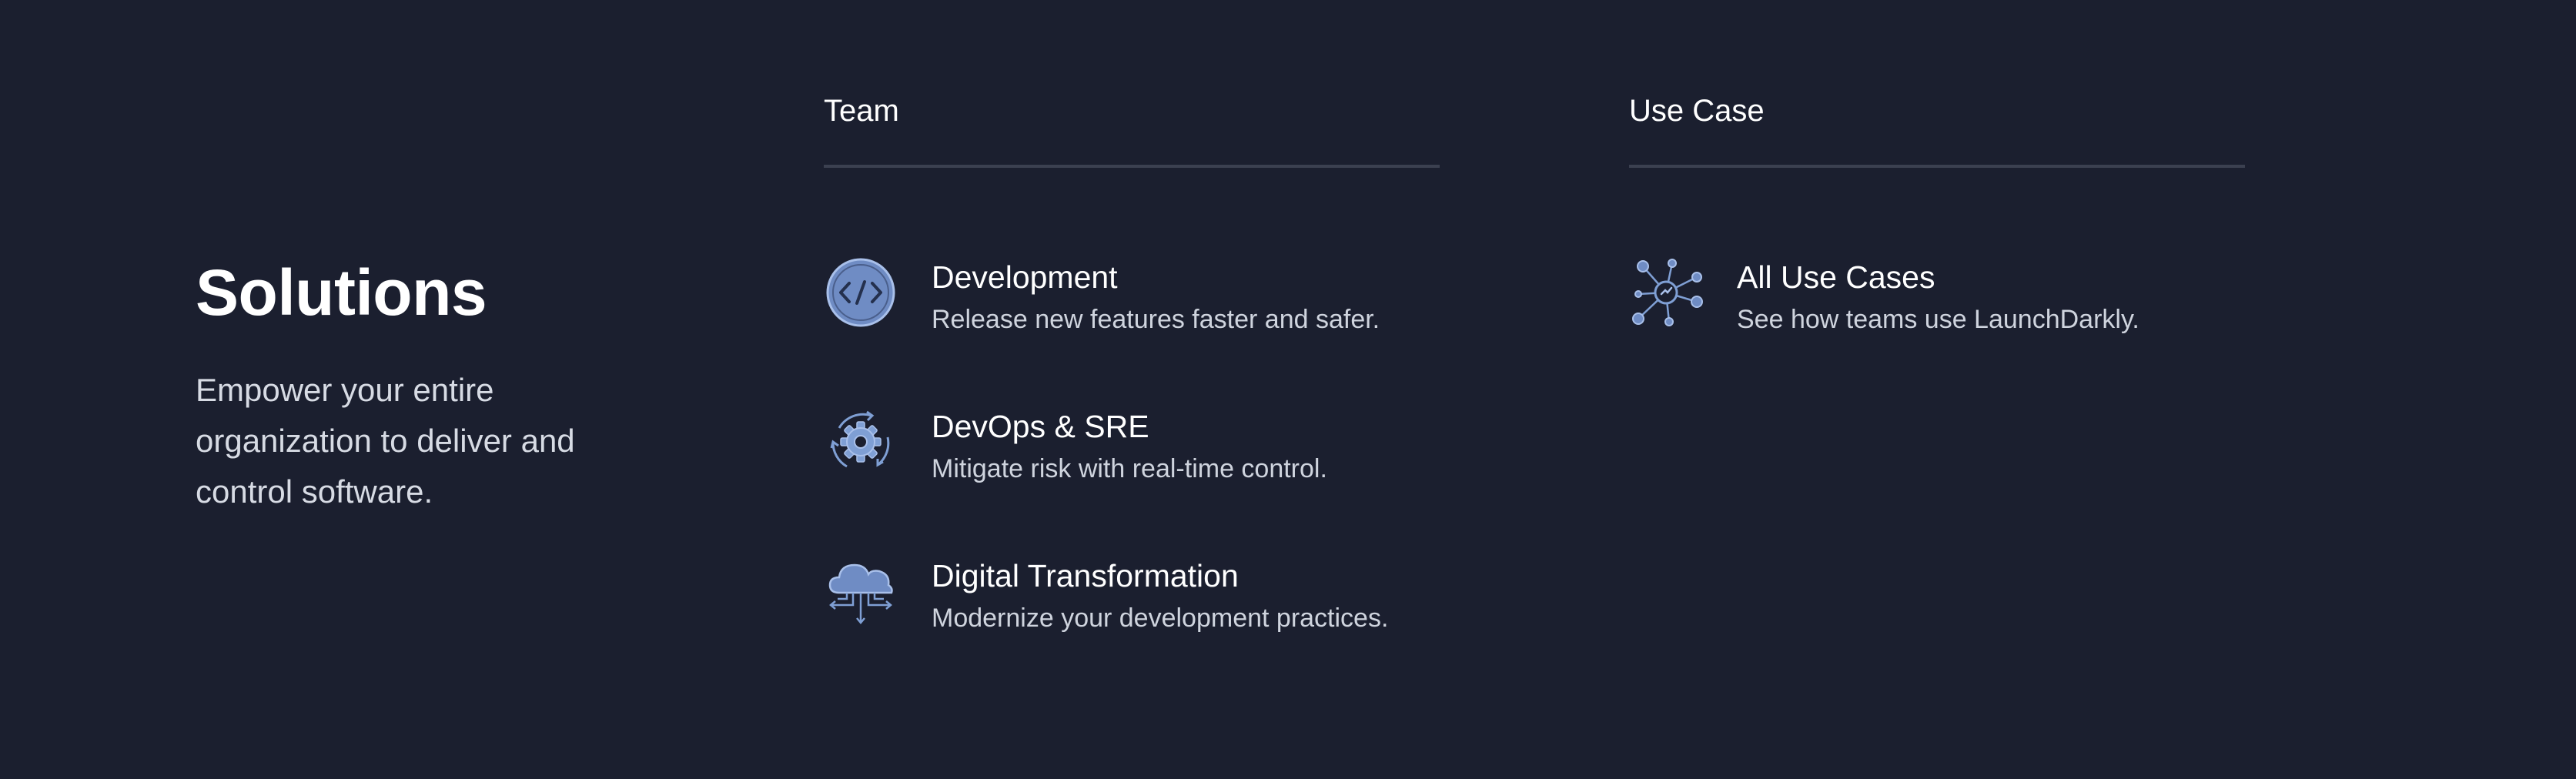 The image size is (2576, 779). Describe the element at coordinates (1938, 319) in the screenshot. I see `menu-item-description: See how teams use LaunchDarkly.` at that location.